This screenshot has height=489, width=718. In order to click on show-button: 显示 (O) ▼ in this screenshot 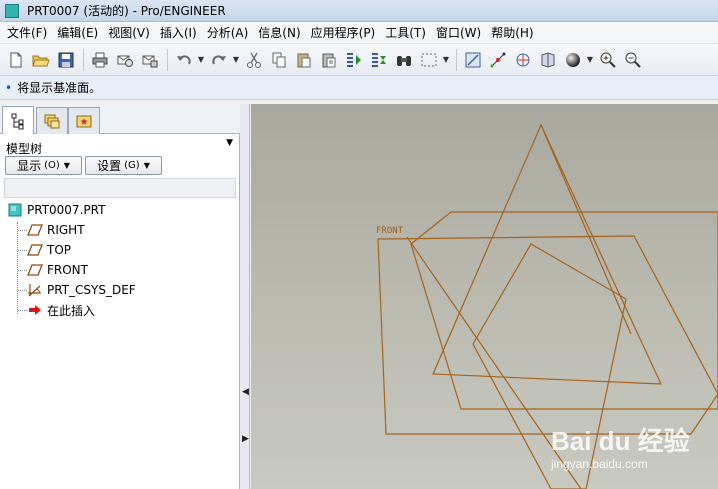, I will do `click(43, 165)`.